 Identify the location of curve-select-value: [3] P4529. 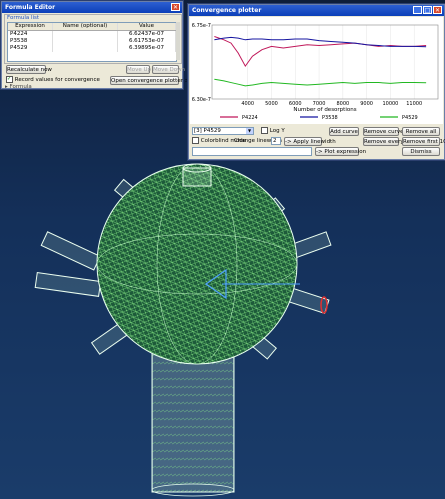
(207, 131).